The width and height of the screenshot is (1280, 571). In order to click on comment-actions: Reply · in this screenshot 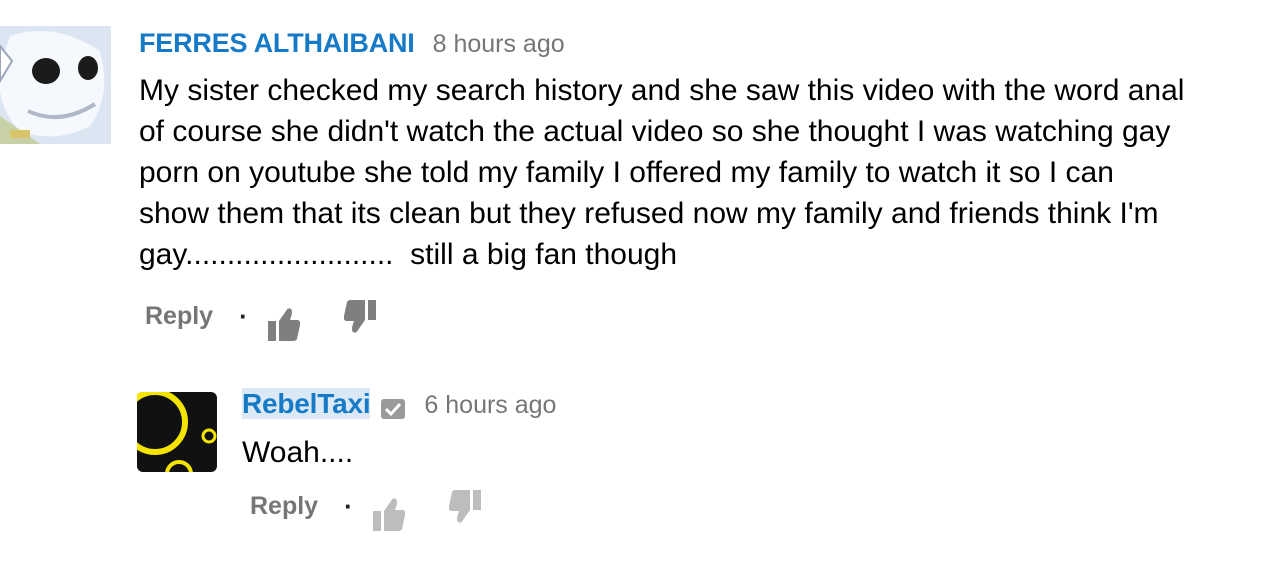, I will do `click(282, 318)`.